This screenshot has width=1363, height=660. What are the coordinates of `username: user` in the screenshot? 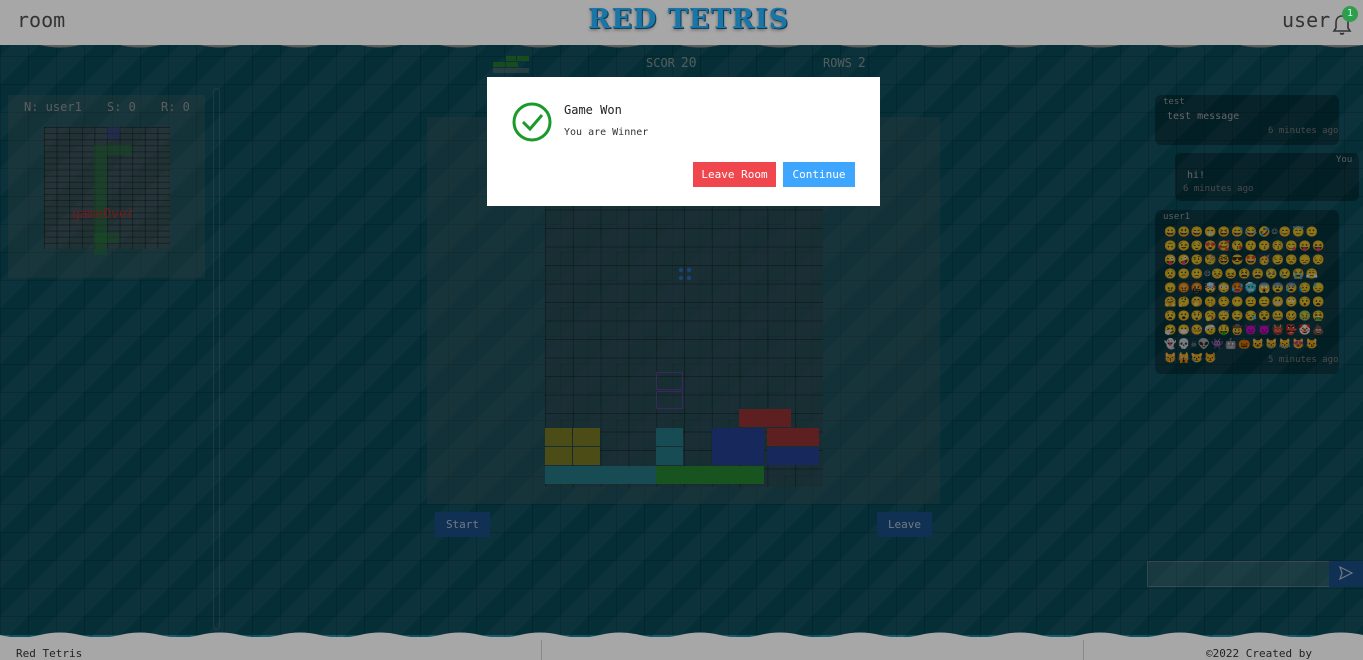 It's located at (1306, 20).